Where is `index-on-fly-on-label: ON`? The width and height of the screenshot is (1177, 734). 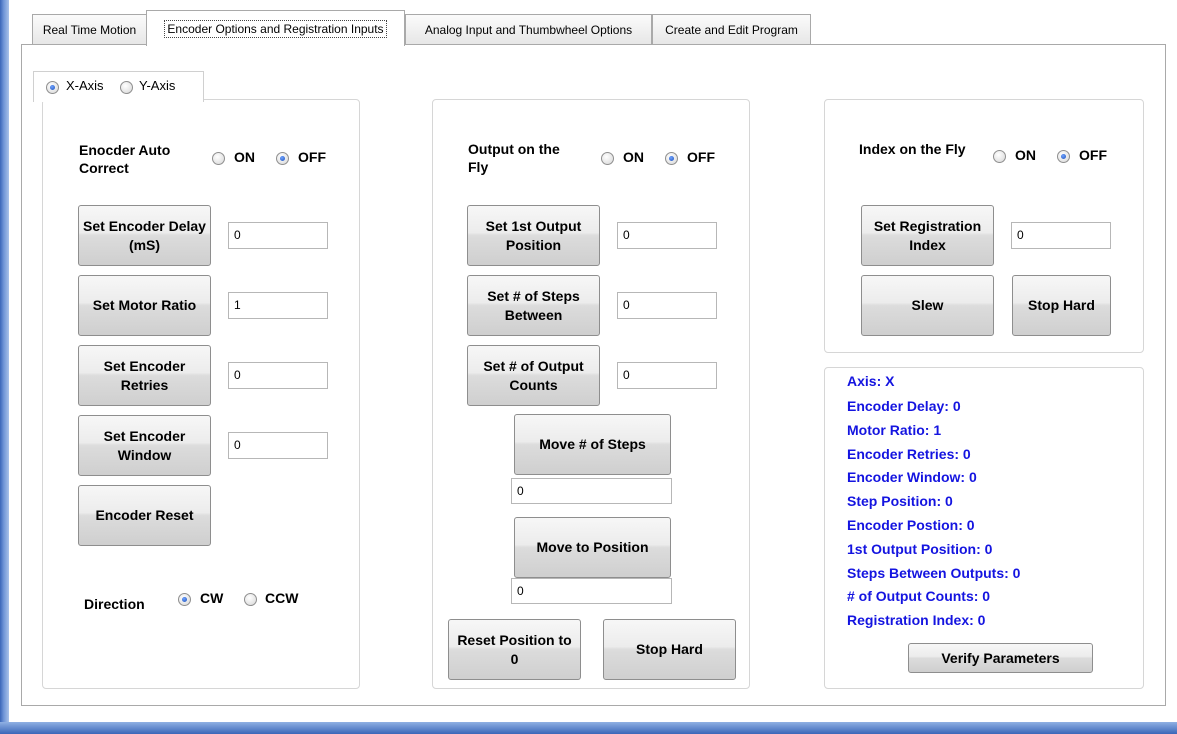 index-on-fly-on-label: ON is located at coordinates (1025, 155).